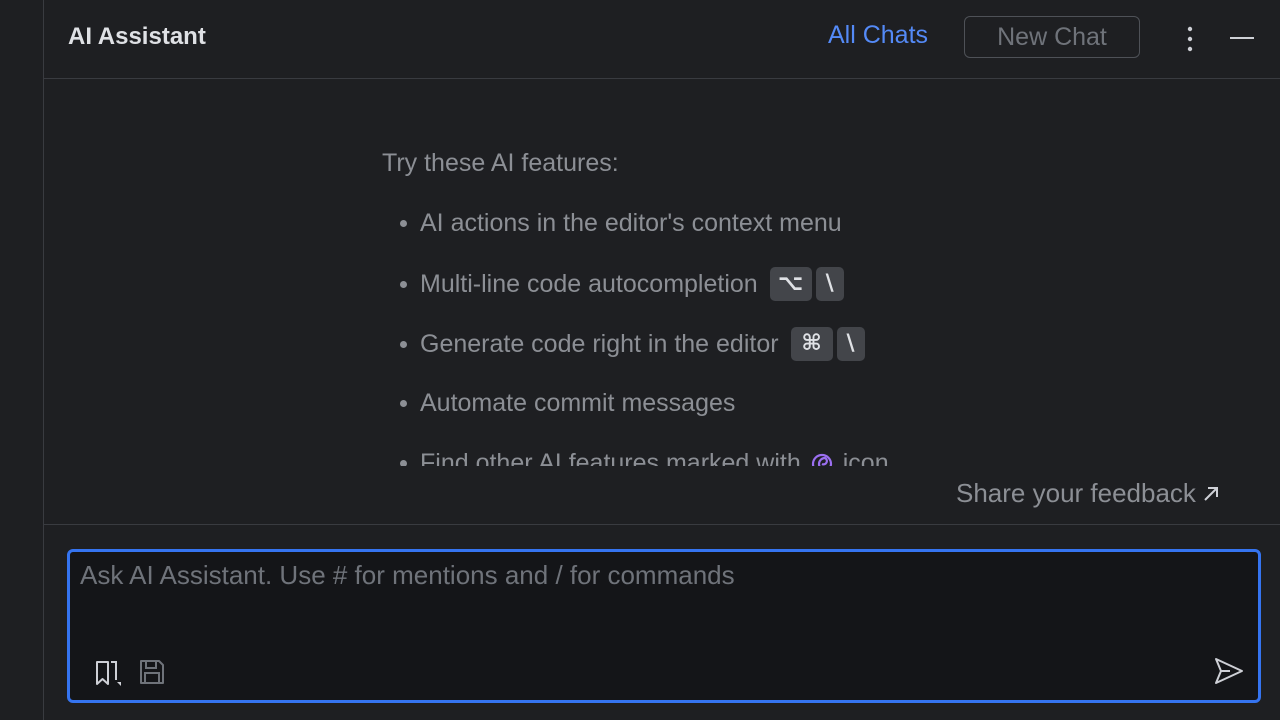 The height and width of the screenshot is (720, 1280). I want to click on shortcut-key-option: ⌥, so click(790, 284).